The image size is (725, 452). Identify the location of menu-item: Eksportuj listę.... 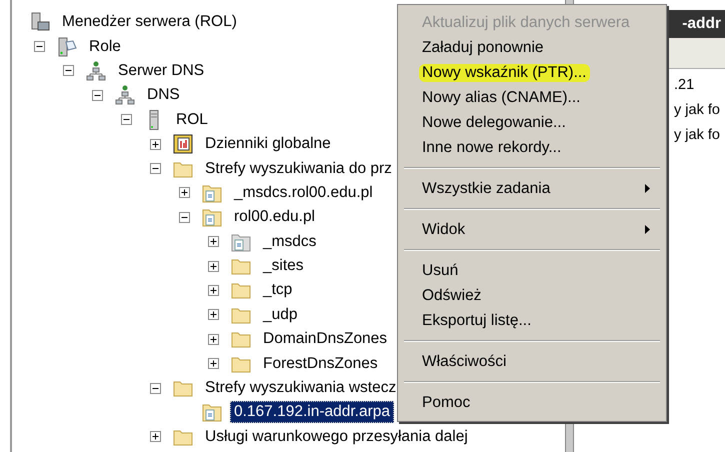
(532, 320).